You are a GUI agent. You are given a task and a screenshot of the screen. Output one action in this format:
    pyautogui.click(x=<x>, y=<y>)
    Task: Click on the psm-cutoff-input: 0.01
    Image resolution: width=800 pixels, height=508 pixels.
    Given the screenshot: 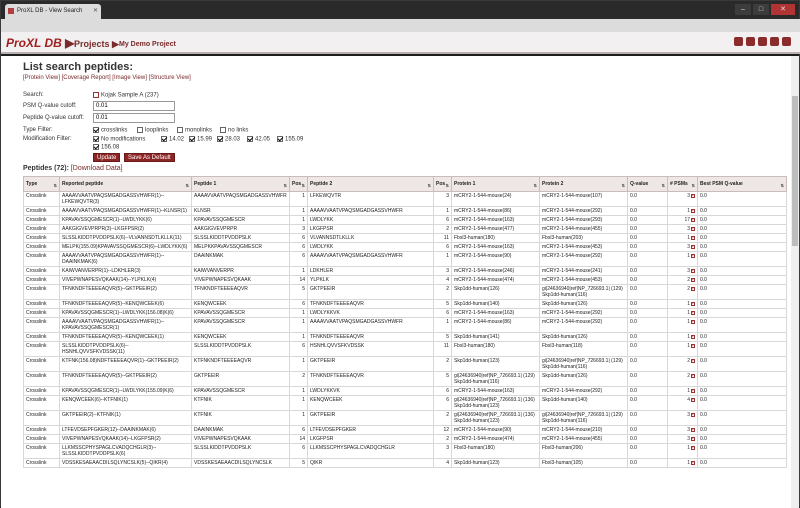 What is the action you would take?
    pyautogui.click(x=134, y=106)
    